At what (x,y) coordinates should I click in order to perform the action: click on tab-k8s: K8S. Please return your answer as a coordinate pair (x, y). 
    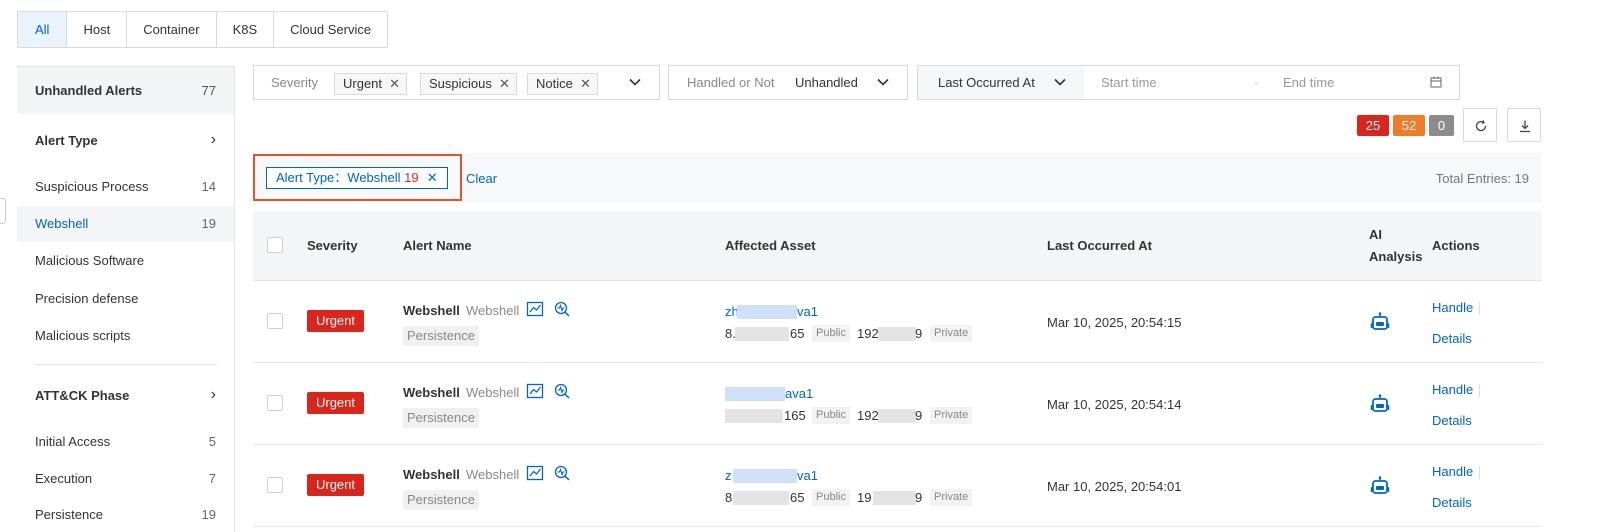
    Looking at the image, I should click on (246, 29).